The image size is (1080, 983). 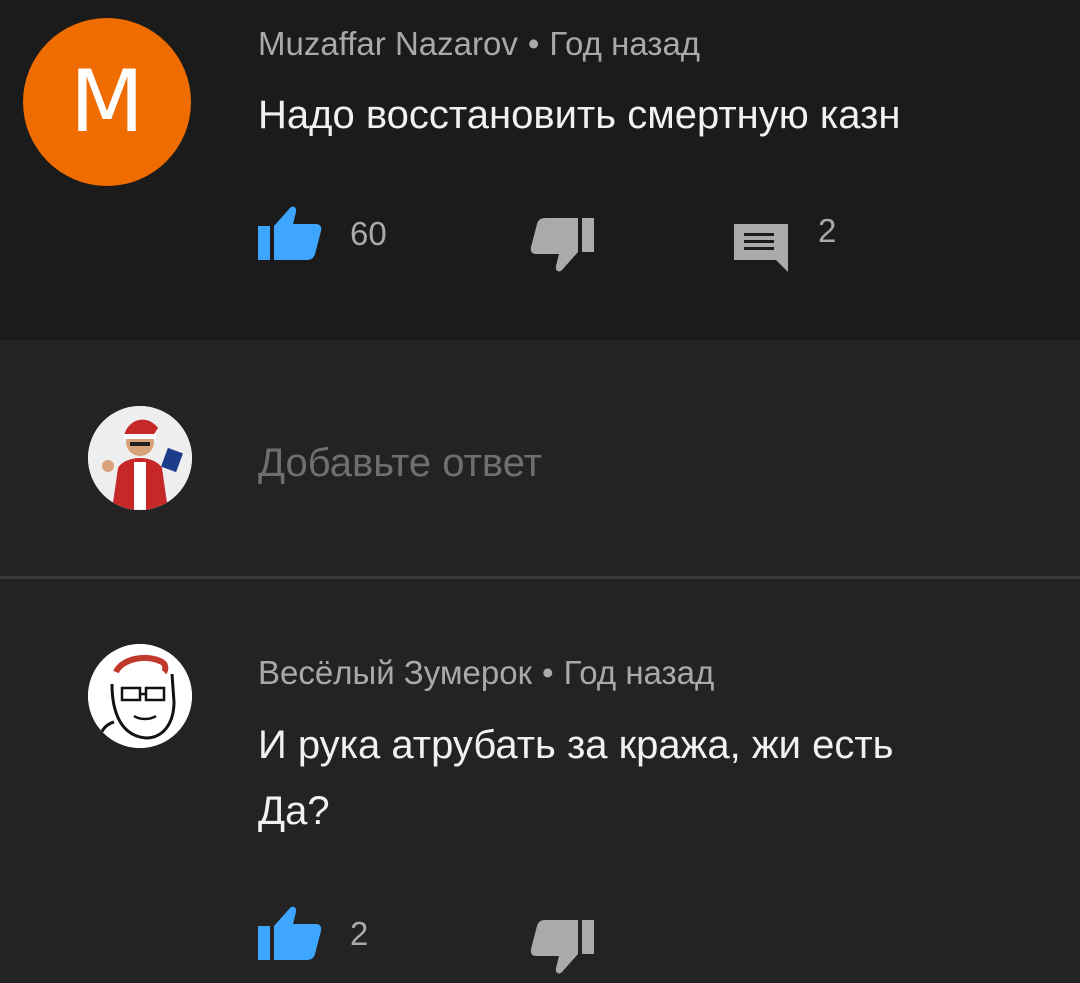 I want to click on like-count: 2, so click(x=359, y=933).